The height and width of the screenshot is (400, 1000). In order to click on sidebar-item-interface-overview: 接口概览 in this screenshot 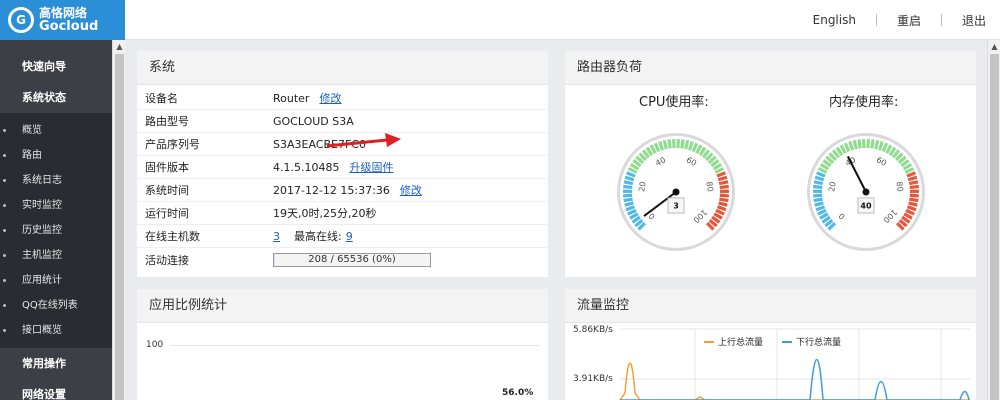, I will do `click(56, 330)`.